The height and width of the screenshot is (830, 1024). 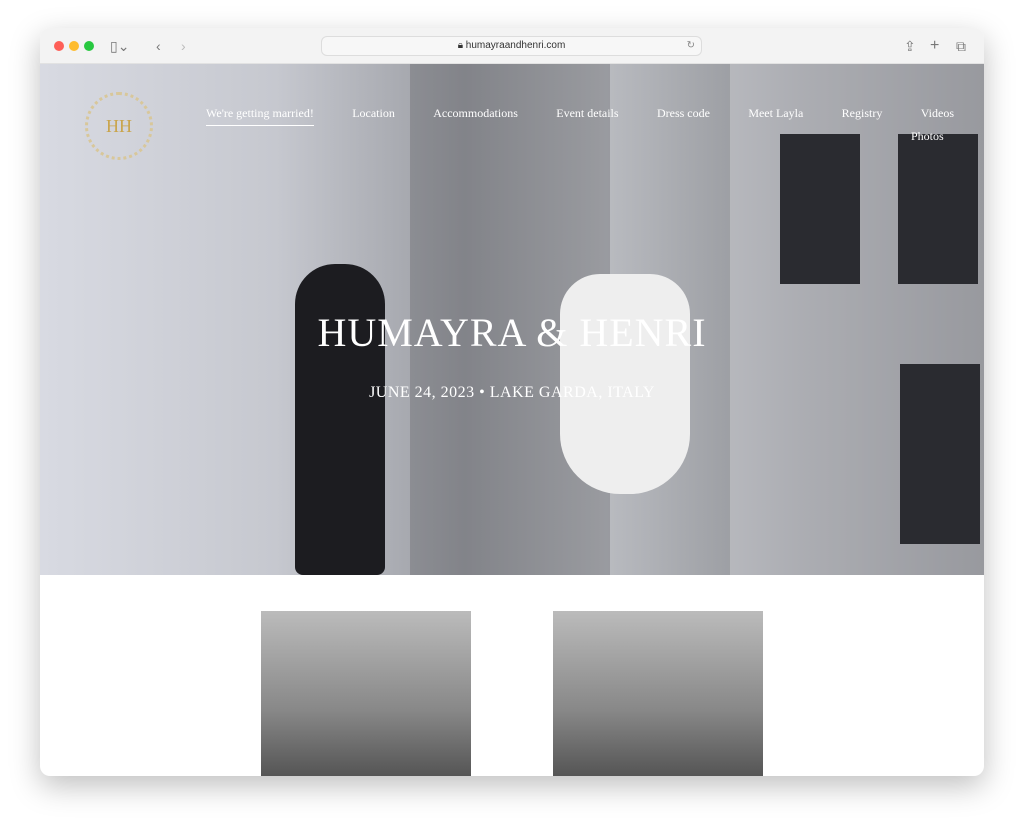 I want to click on maximize-window-button, so click(x=89, y=46).